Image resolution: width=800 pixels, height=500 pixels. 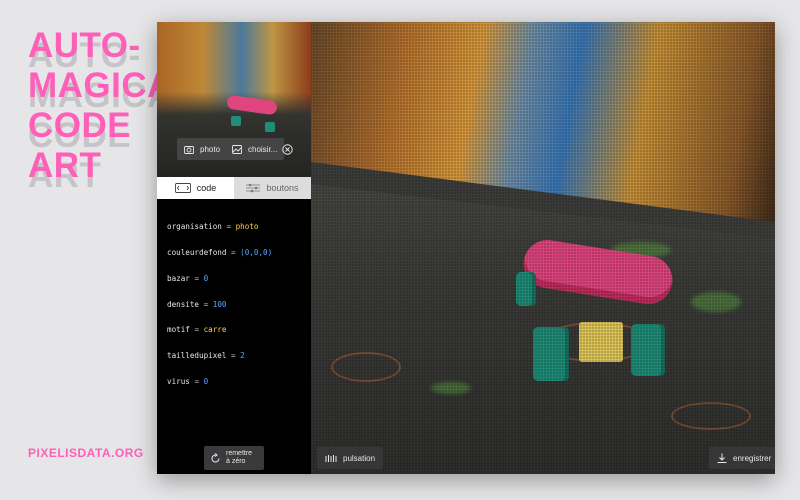 What do you see at coordinates (182, 188) in the screenshot?
I see `code-icon` at bounding box center [182, 188].